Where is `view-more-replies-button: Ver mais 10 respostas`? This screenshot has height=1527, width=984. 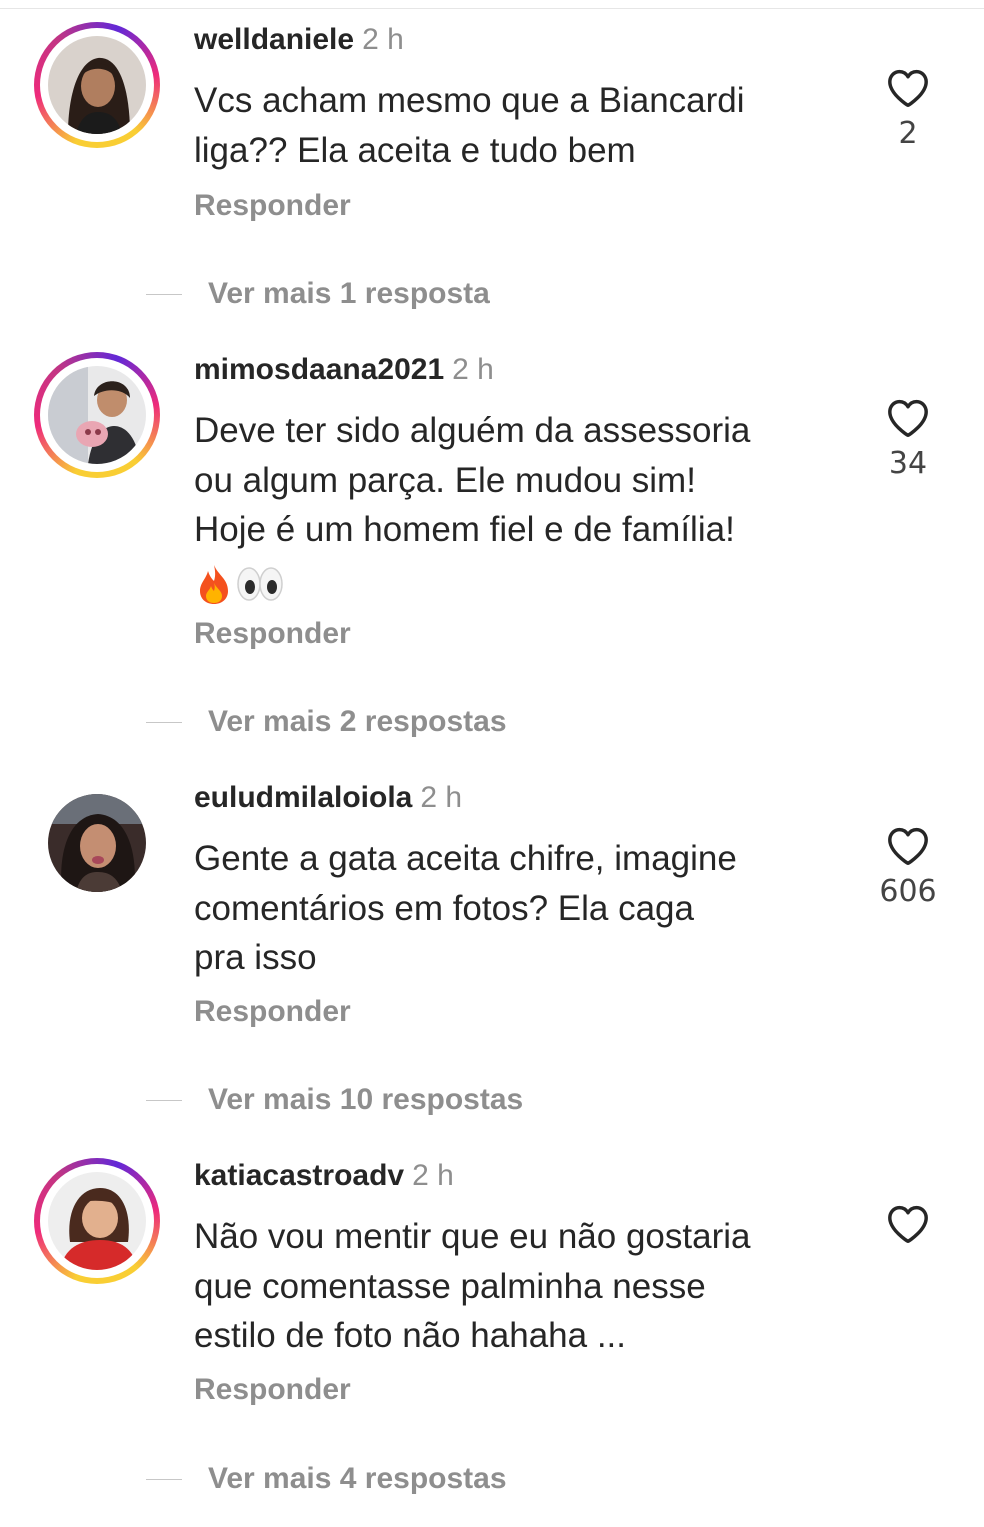
view-more-replies-button: Ver mais 10 respostas is located at coordinates (334, 1100).